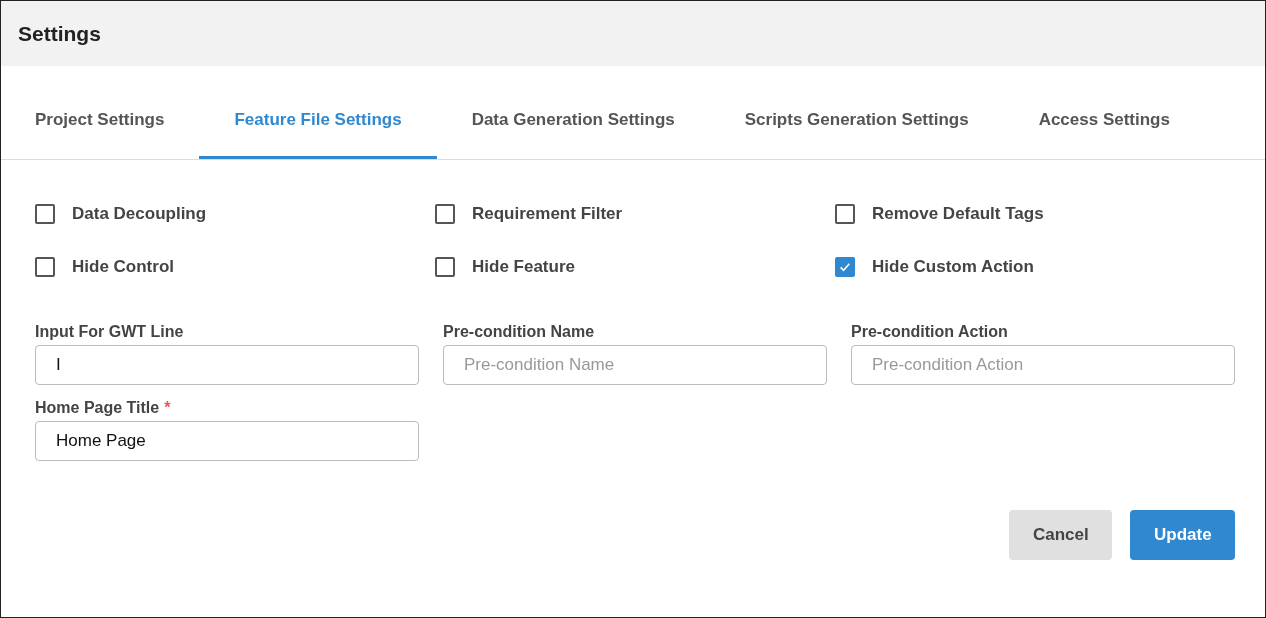 Image resolution: width=1266 pixels, height=618 pixels. I want to click on checkbox-label: Remove Default Tags, so click(958, 214).